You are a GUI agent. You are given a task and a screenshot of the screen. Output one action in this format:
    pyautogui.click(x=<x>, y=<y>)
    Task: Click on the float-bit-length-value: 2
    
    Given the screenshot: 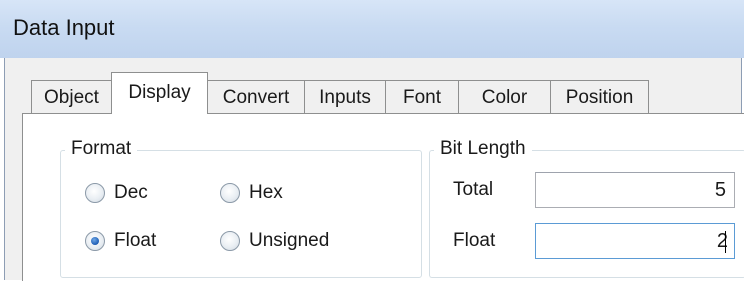 What is the action you would take?
    pyautogui.click(x=722, y=241)
    